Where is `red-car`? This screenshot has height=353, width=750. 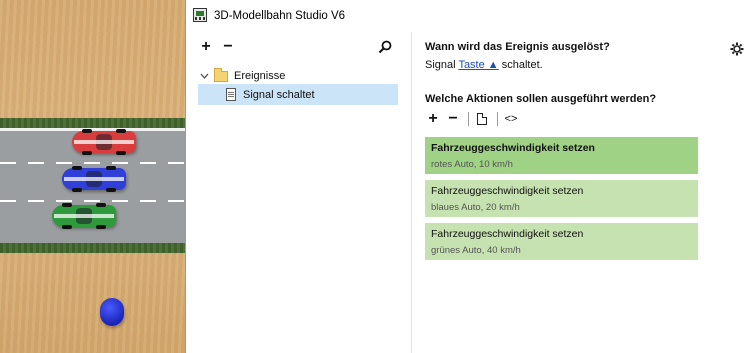 red-car is located at coordinates (104, 142).